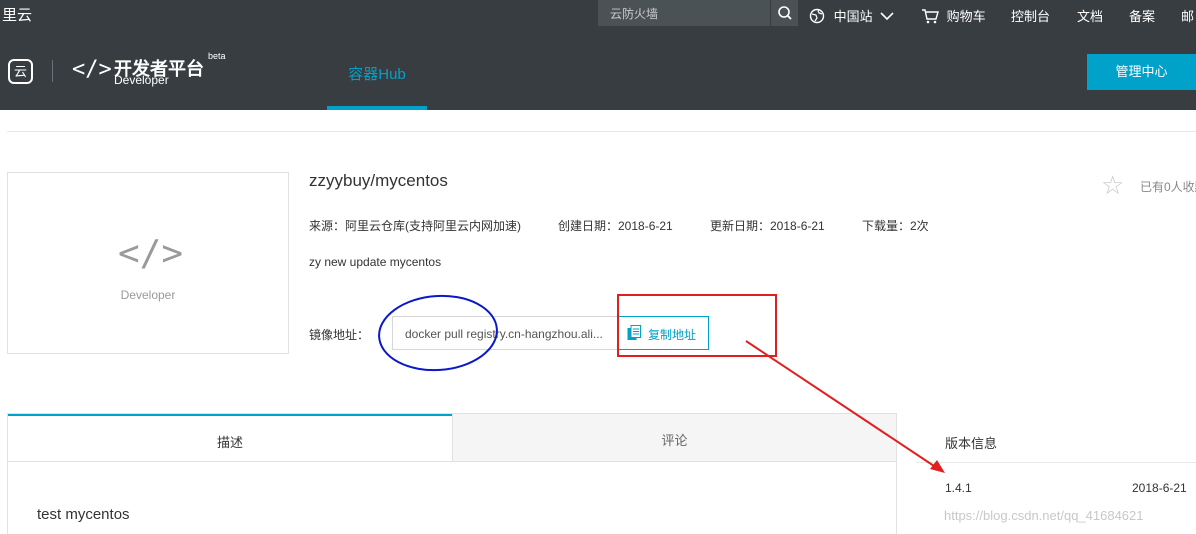 Image resolution: width=1196 pixels, height=534 pixels. Describe the element at coordinates (1168, 187) in the screenshot. I see `favorite-count: 已有0人收藏` at that location.